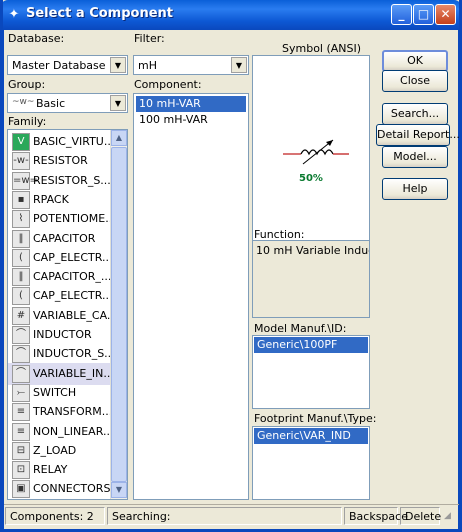  Describe the element at coordinates (55, 392) in the screenshot. I see `family-item-label: SWITCH` at that location.